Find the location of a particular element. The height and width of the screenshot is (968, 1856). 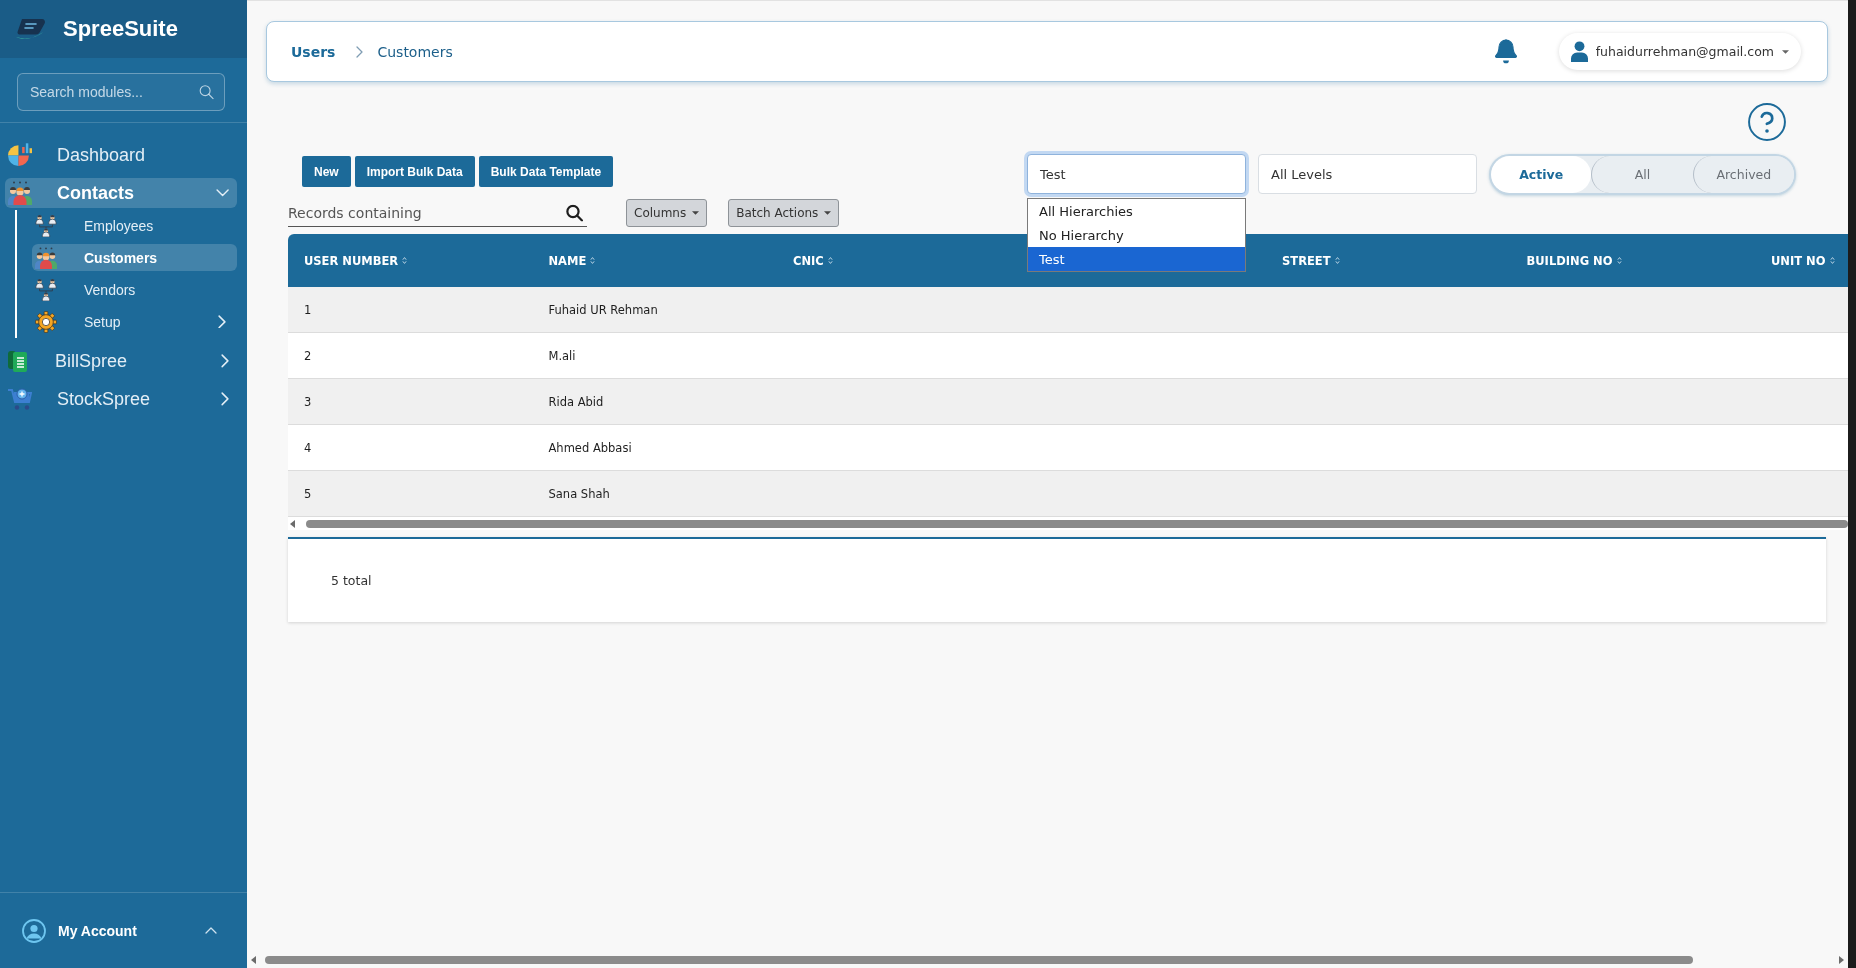

nav-item: Contacts is located at coordinates (121, 193).